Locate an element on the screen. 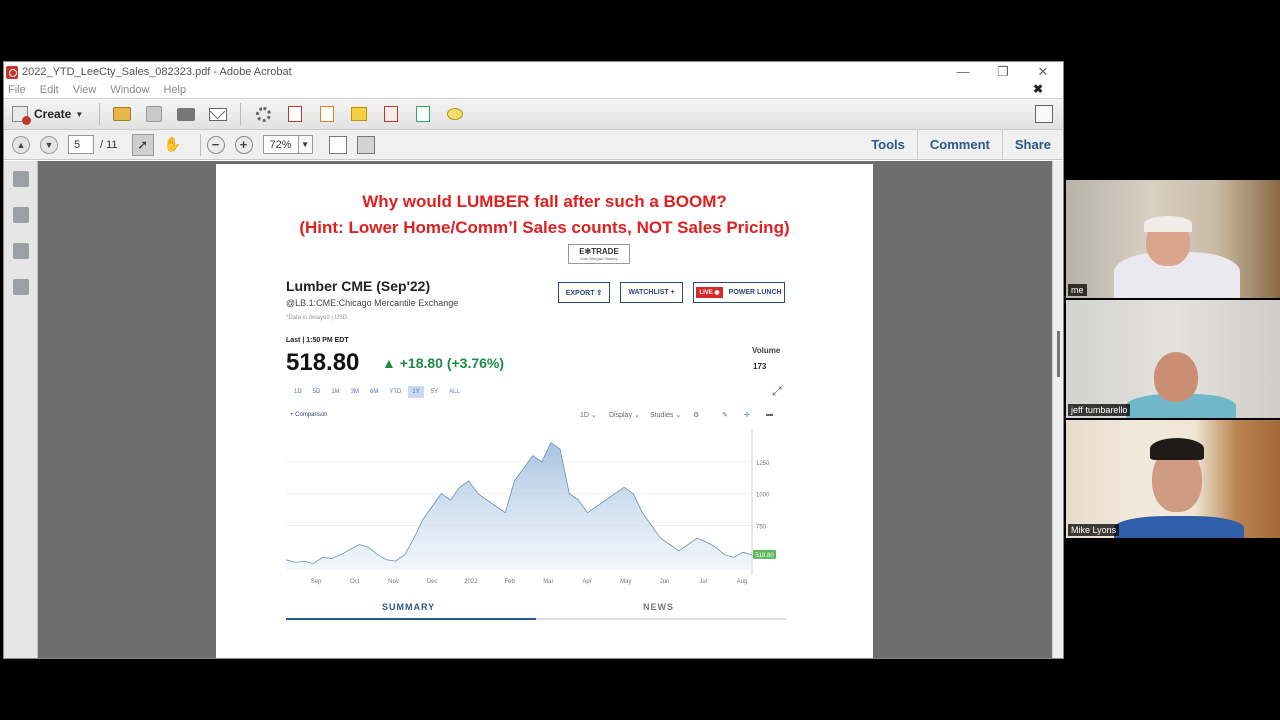  range-ytd: YTD is located at coordinates (395, 392).